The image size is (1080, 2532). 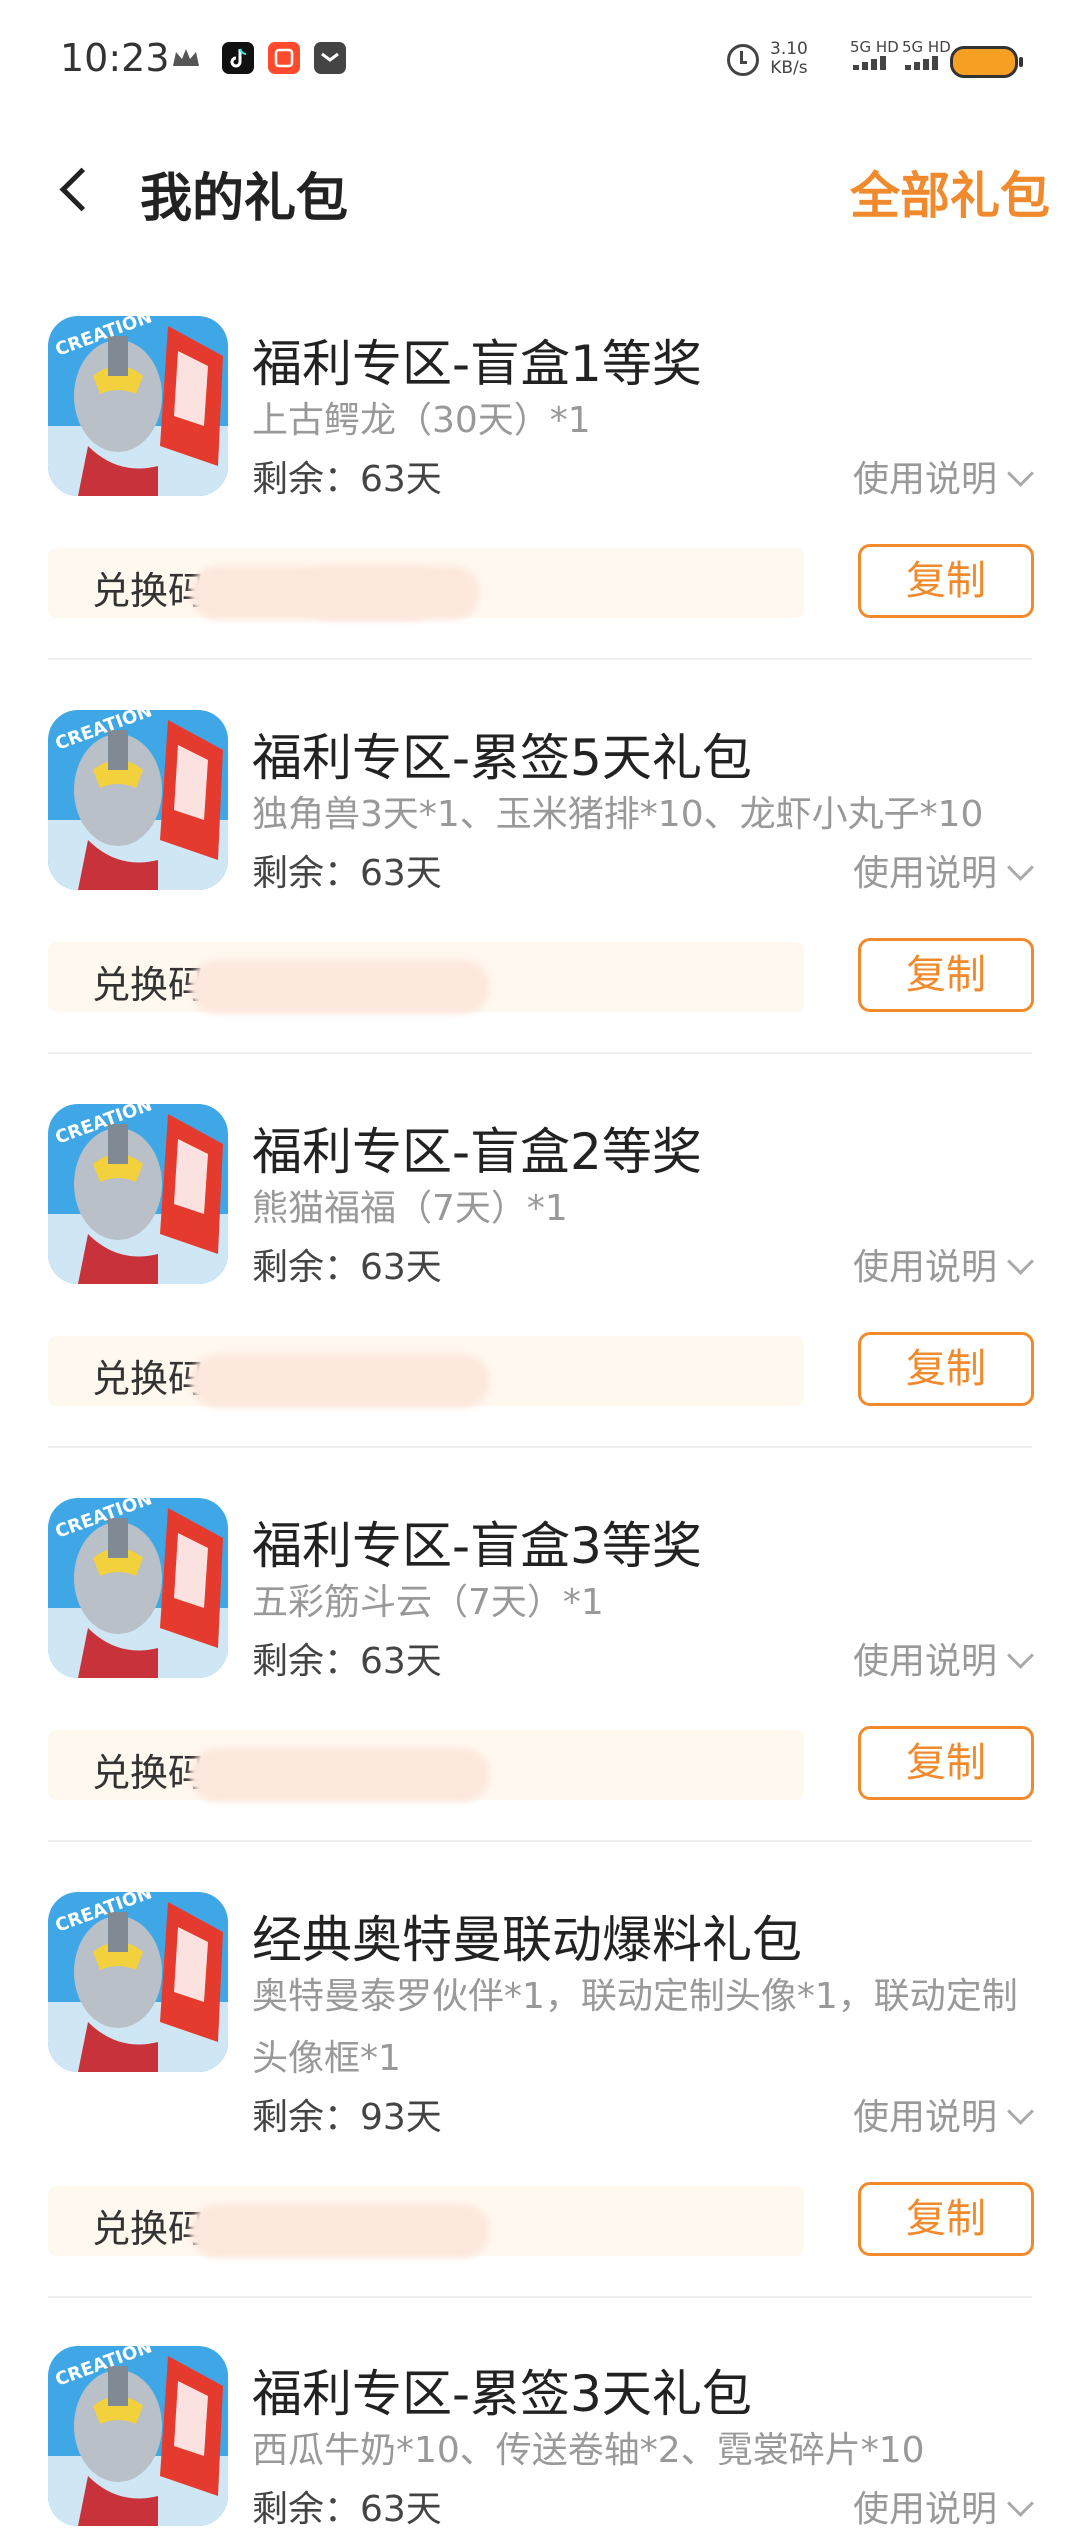 What do you see at coordinates (186, 57) in the screenshot?
I see `crown-icon` at bounding box center [186, 57].